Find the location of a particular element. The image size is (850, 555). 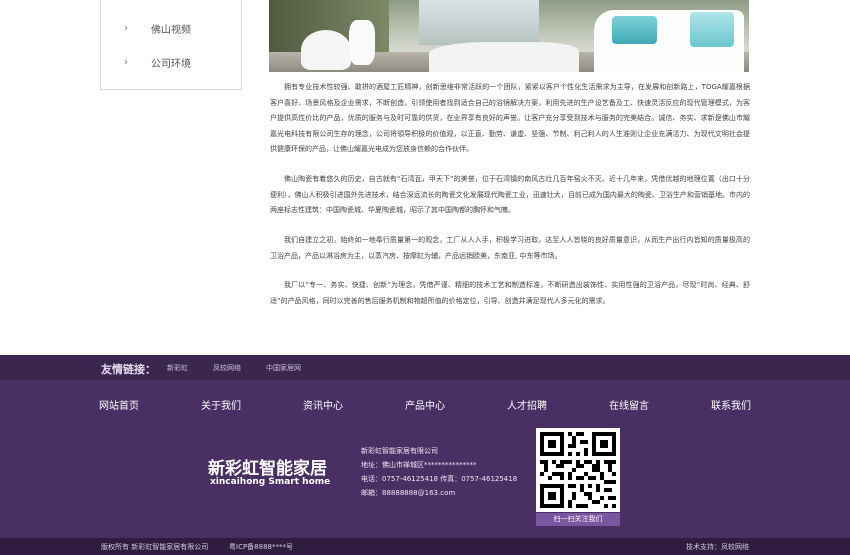

footer-nav-news: 资讯中心 is located at coordinates (323, 404).